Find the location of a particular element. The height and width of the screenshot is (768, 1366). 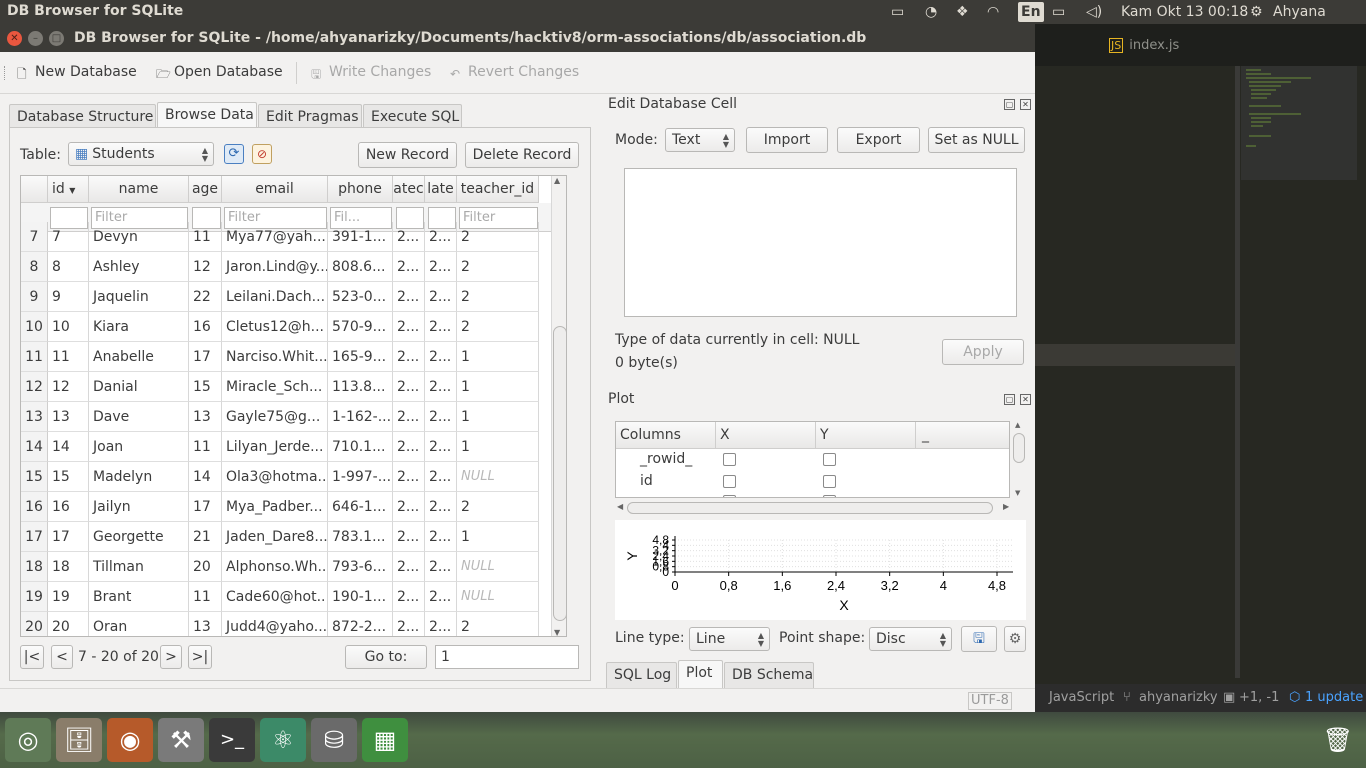

cell-id: 10 is located at coordinates (68, 327).